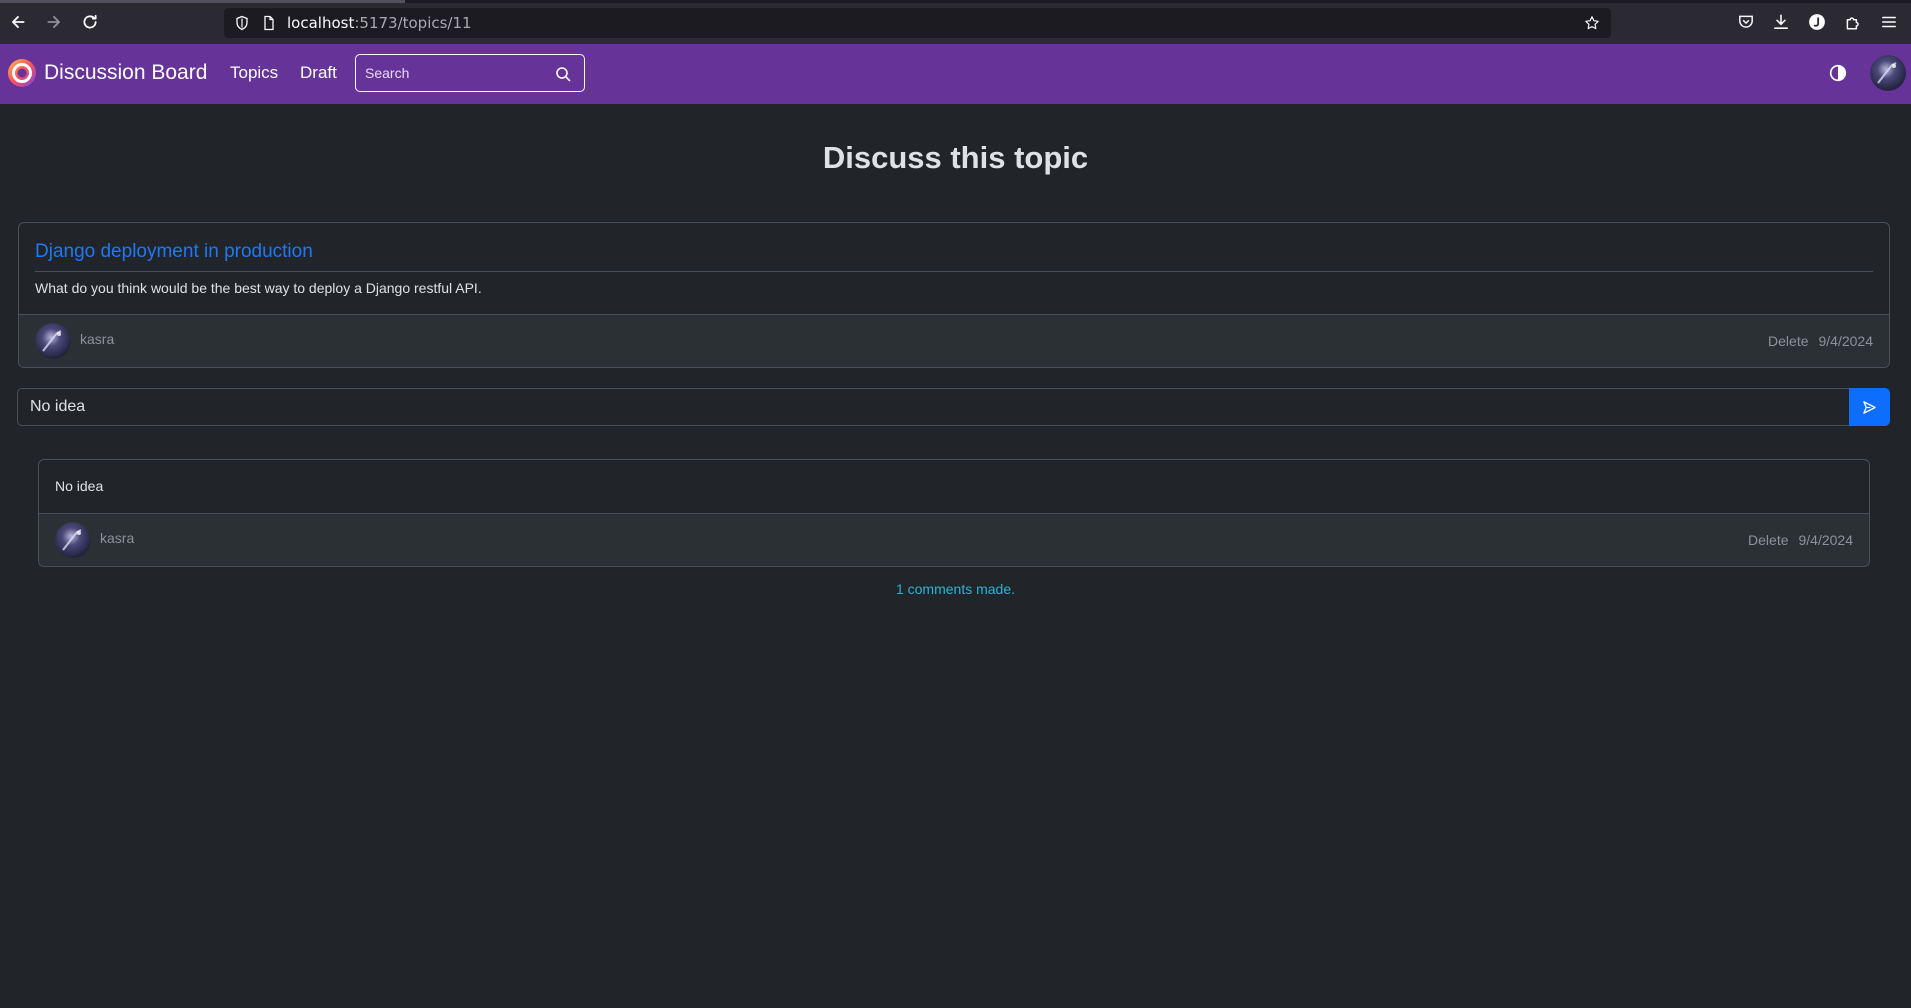 This screenshot has height=1008, width=1911. Describe the element at coordinates (955, 589) in the screenshot. I see `comments-count: 1 comments made.` at that location.